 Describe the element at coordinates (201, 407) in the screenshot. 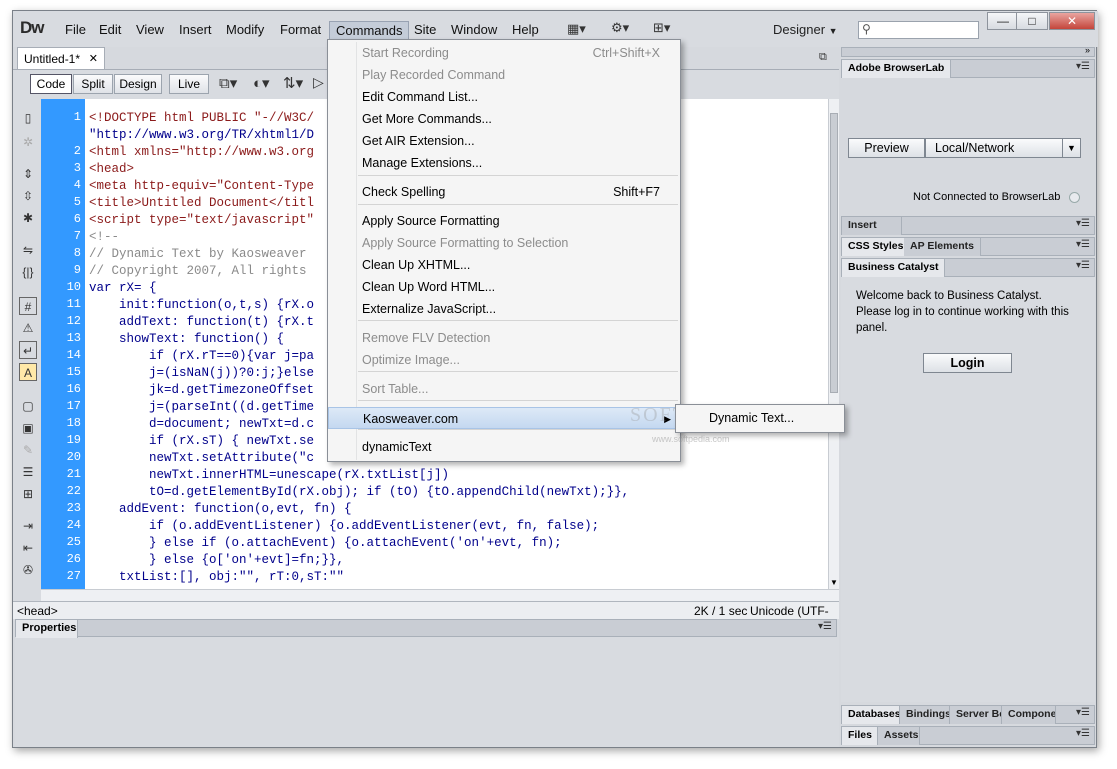

I see `code-line: j=(parseInt((d.getTime` at that location.